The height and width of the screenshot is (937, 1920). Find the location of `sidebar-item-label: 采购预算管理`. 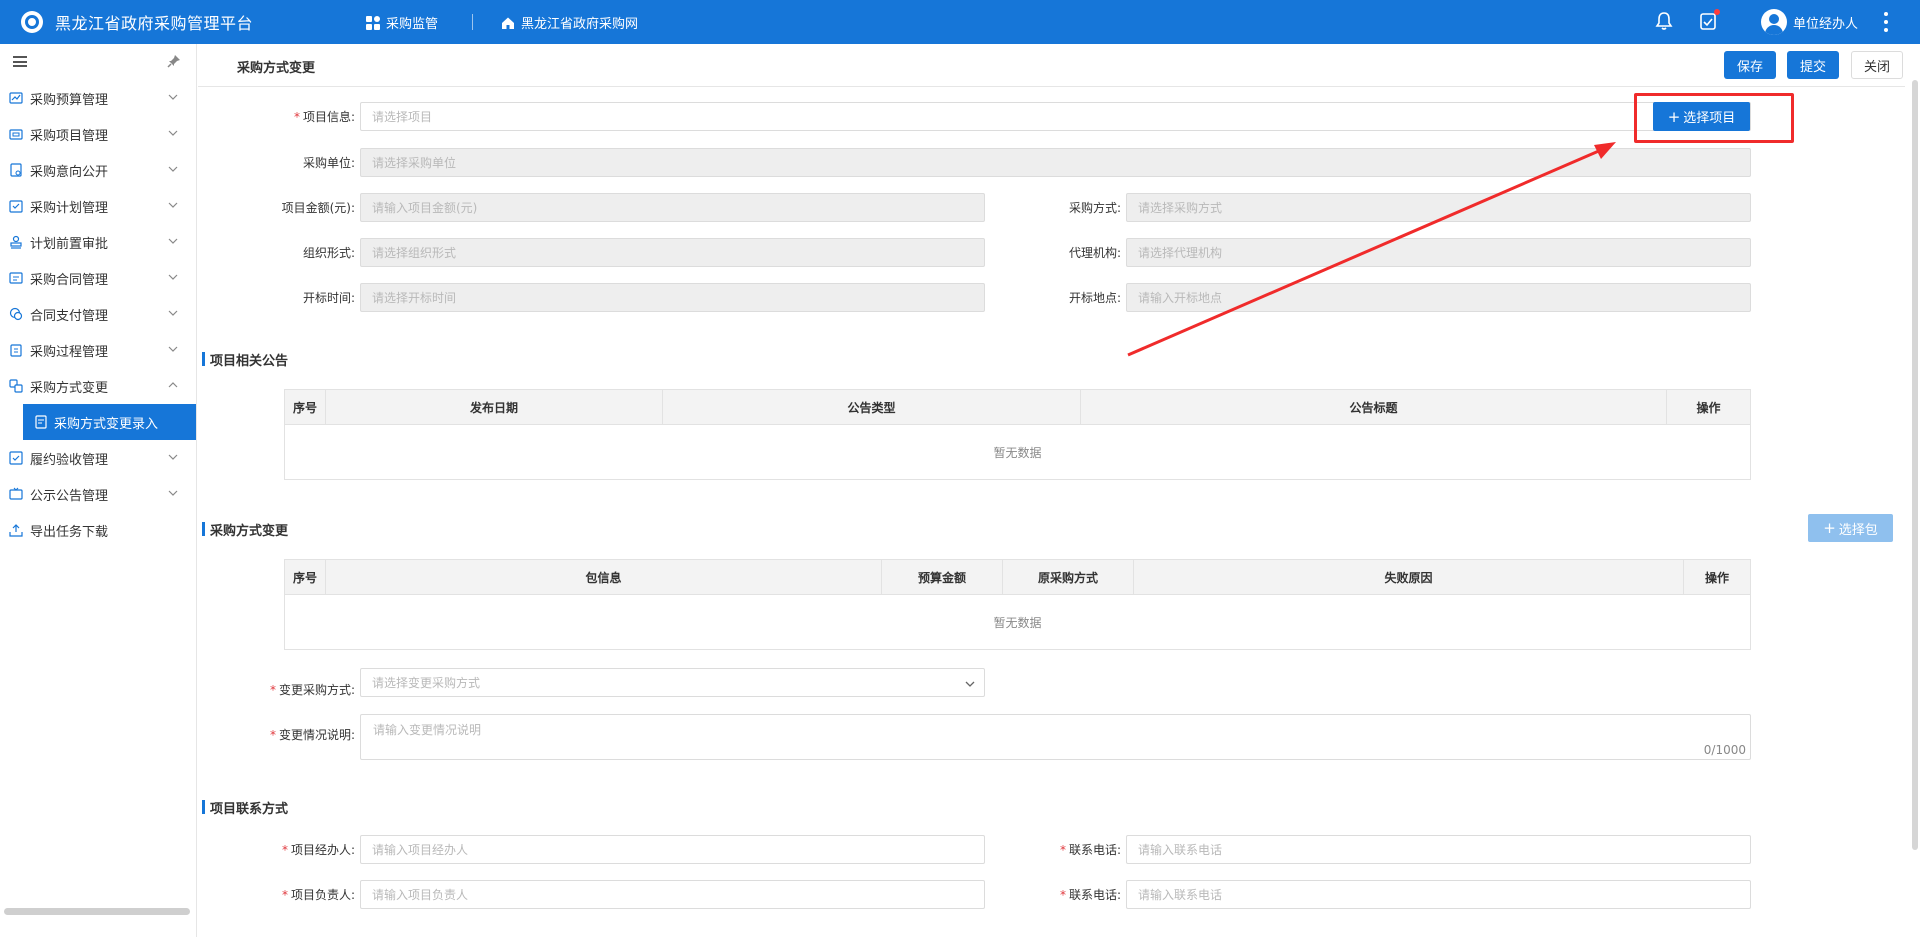

sidebar-item-label: 采购预算管理 is located at coordinates (69, 100).